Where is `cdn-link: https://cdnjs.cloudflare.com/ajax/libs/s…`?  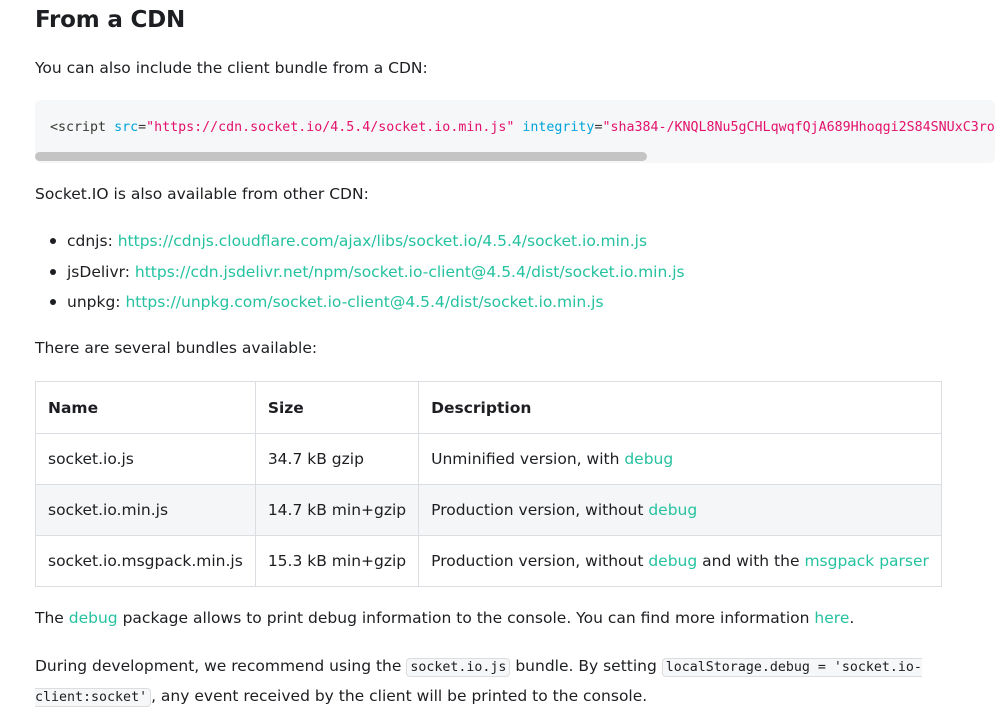
cdn-link: https://cdnjs.cloudflare.com/ajax/libs/s… is located at coordinates (382, 241).